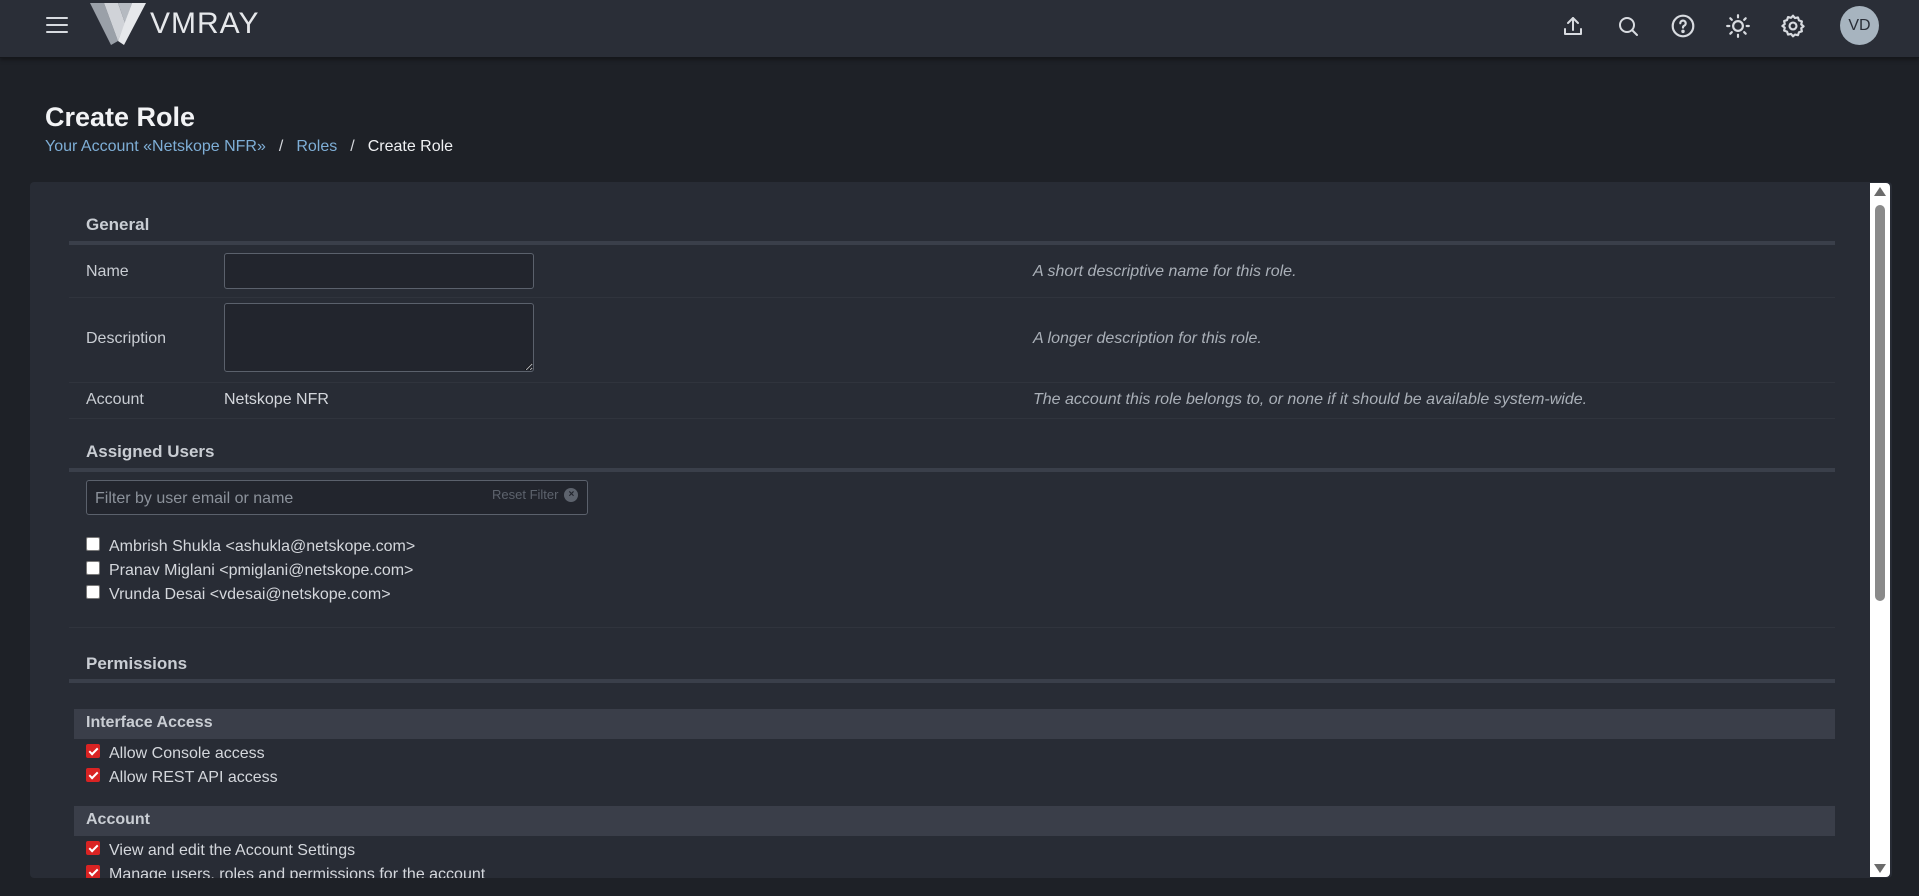 Image resolution: width=1919 pixels, height=896 pixels. What do you see at coordinates (1683, 26) in the screenshot?
I see `help-icon` at bounding box center [1683, 26].